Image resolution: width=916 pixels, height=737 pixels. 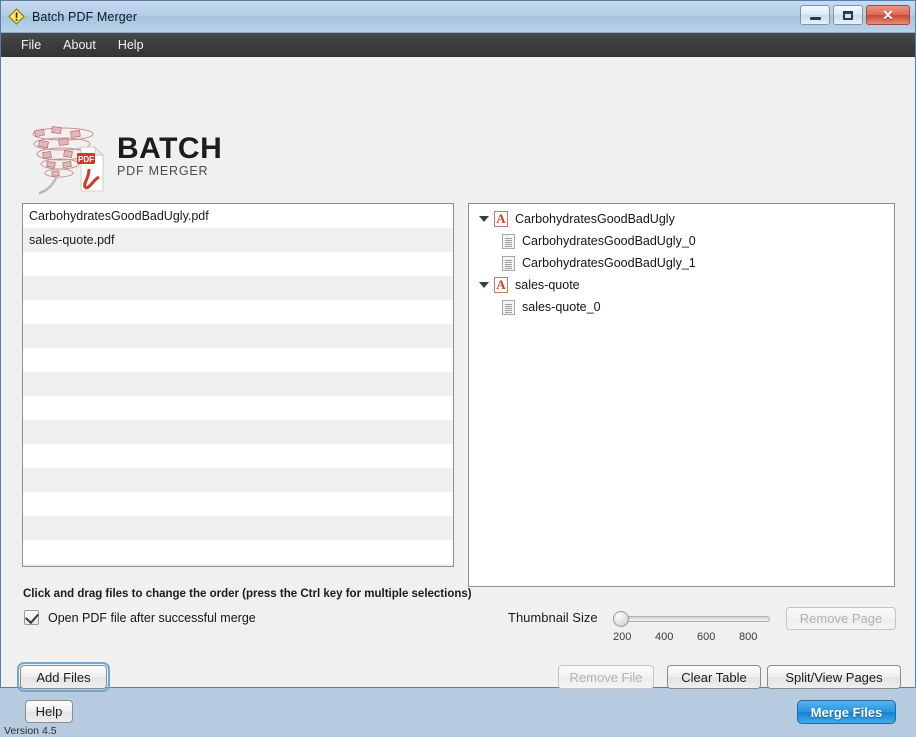 I want to click on logo-title: BATCH, so click(x=170, y=148).